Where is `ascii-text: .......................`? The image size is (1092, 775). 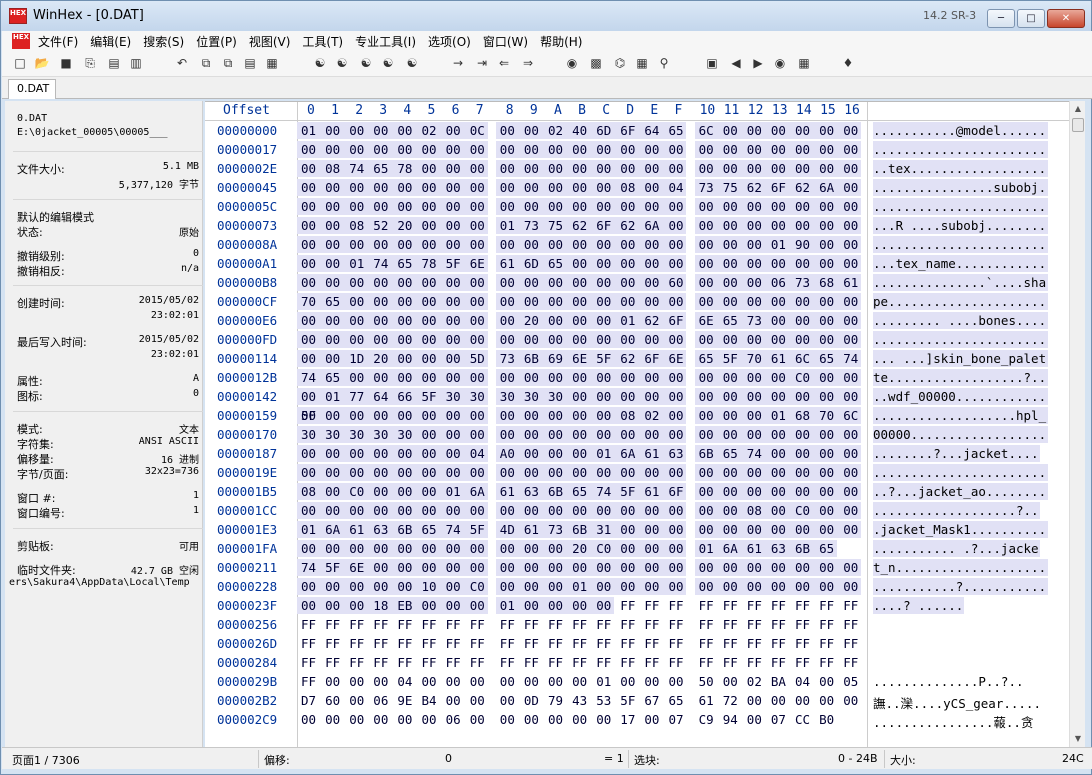 ascii-text: ....................... is located at coordinates (959, 206).